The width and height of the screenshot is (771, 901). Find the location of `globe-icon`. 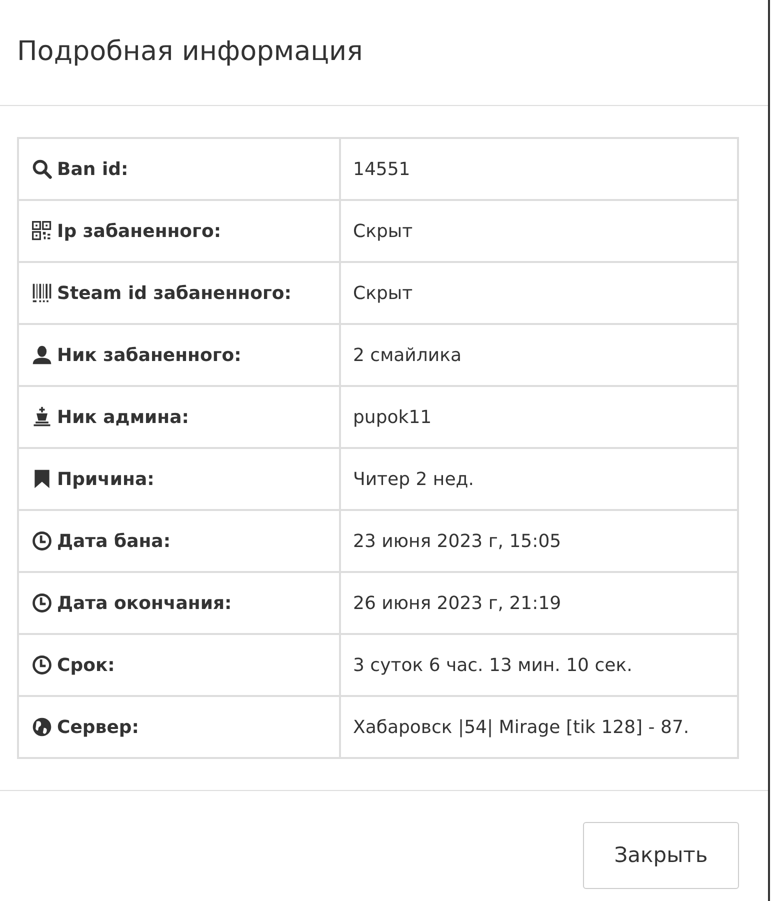

globe-icon is located at coordinates (42, 727).